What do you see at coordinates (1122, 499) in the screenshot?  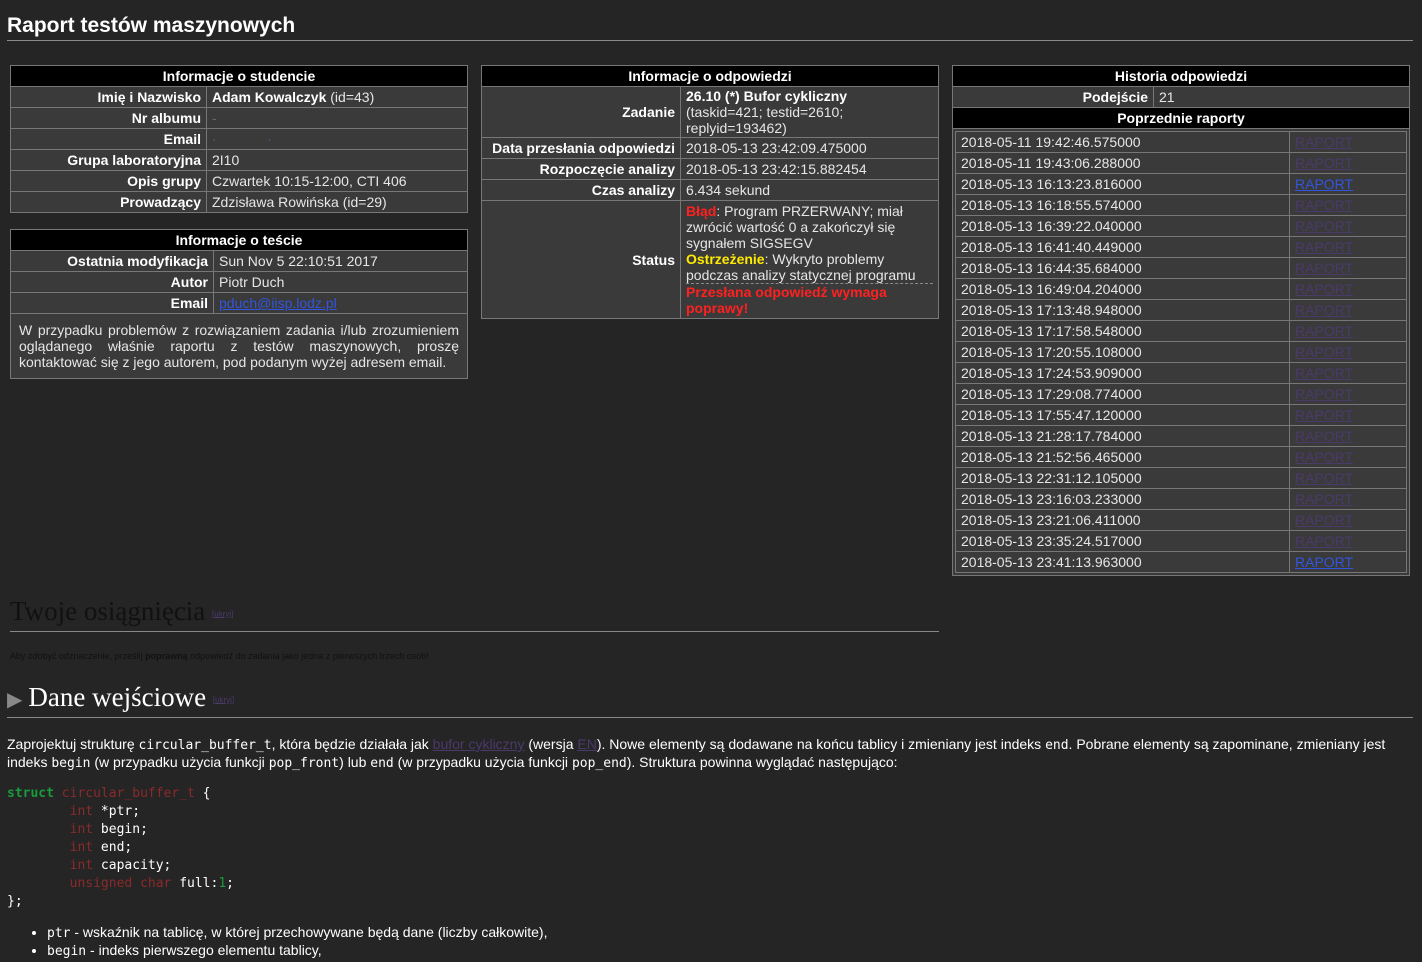 I see `report-date: 2018-05-13 23:16:03.233000` at bounding box center [1122, 499].